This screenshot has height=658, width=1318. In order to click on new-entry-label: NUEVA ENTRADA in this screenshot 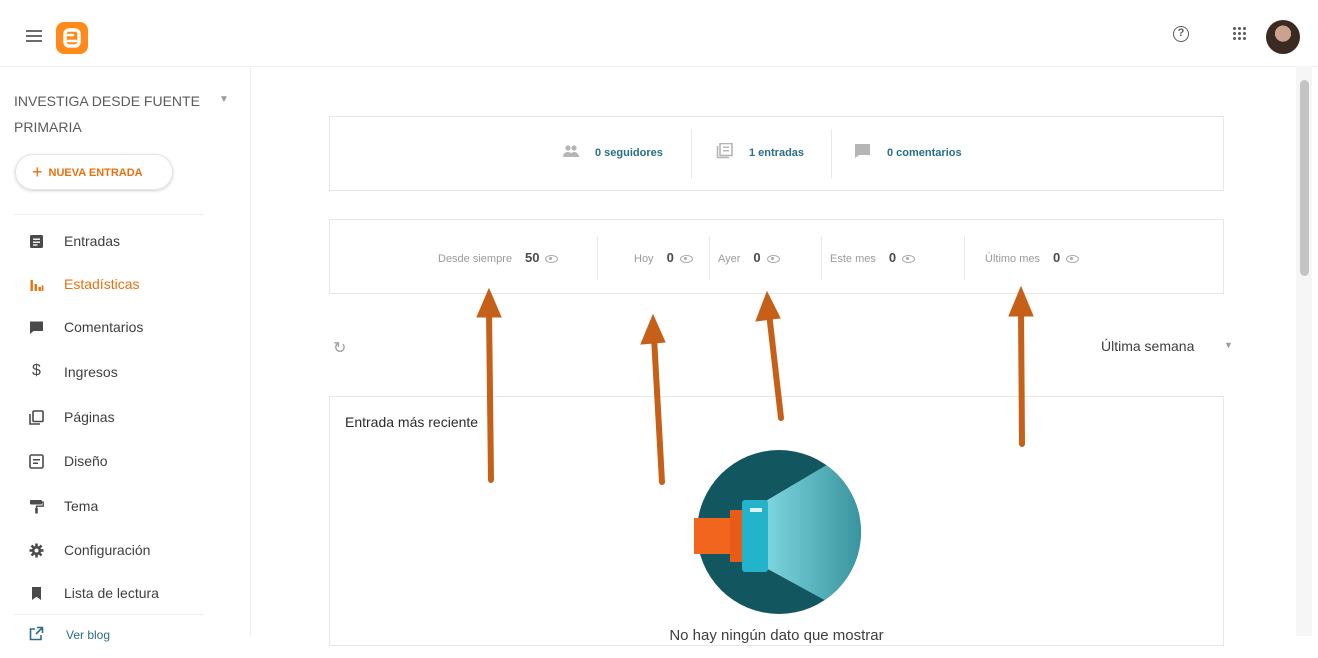, I will do `click(95, 173)`.